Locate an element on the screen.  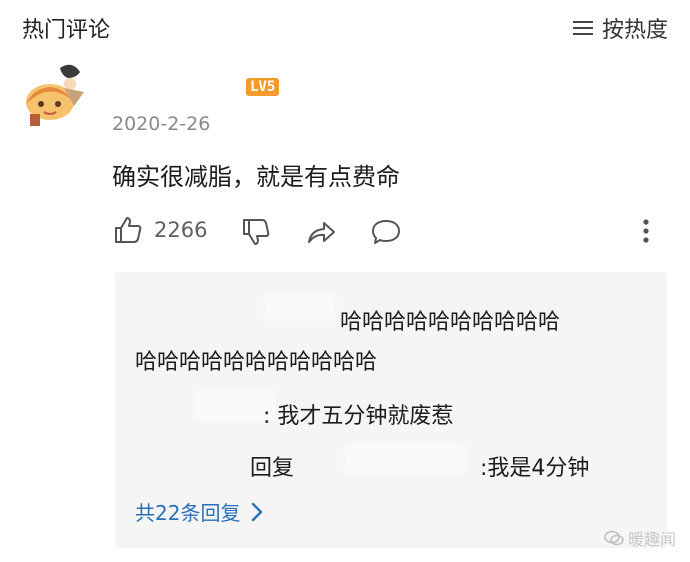
thumbs-up-icon is located at coordinates (128, 230).